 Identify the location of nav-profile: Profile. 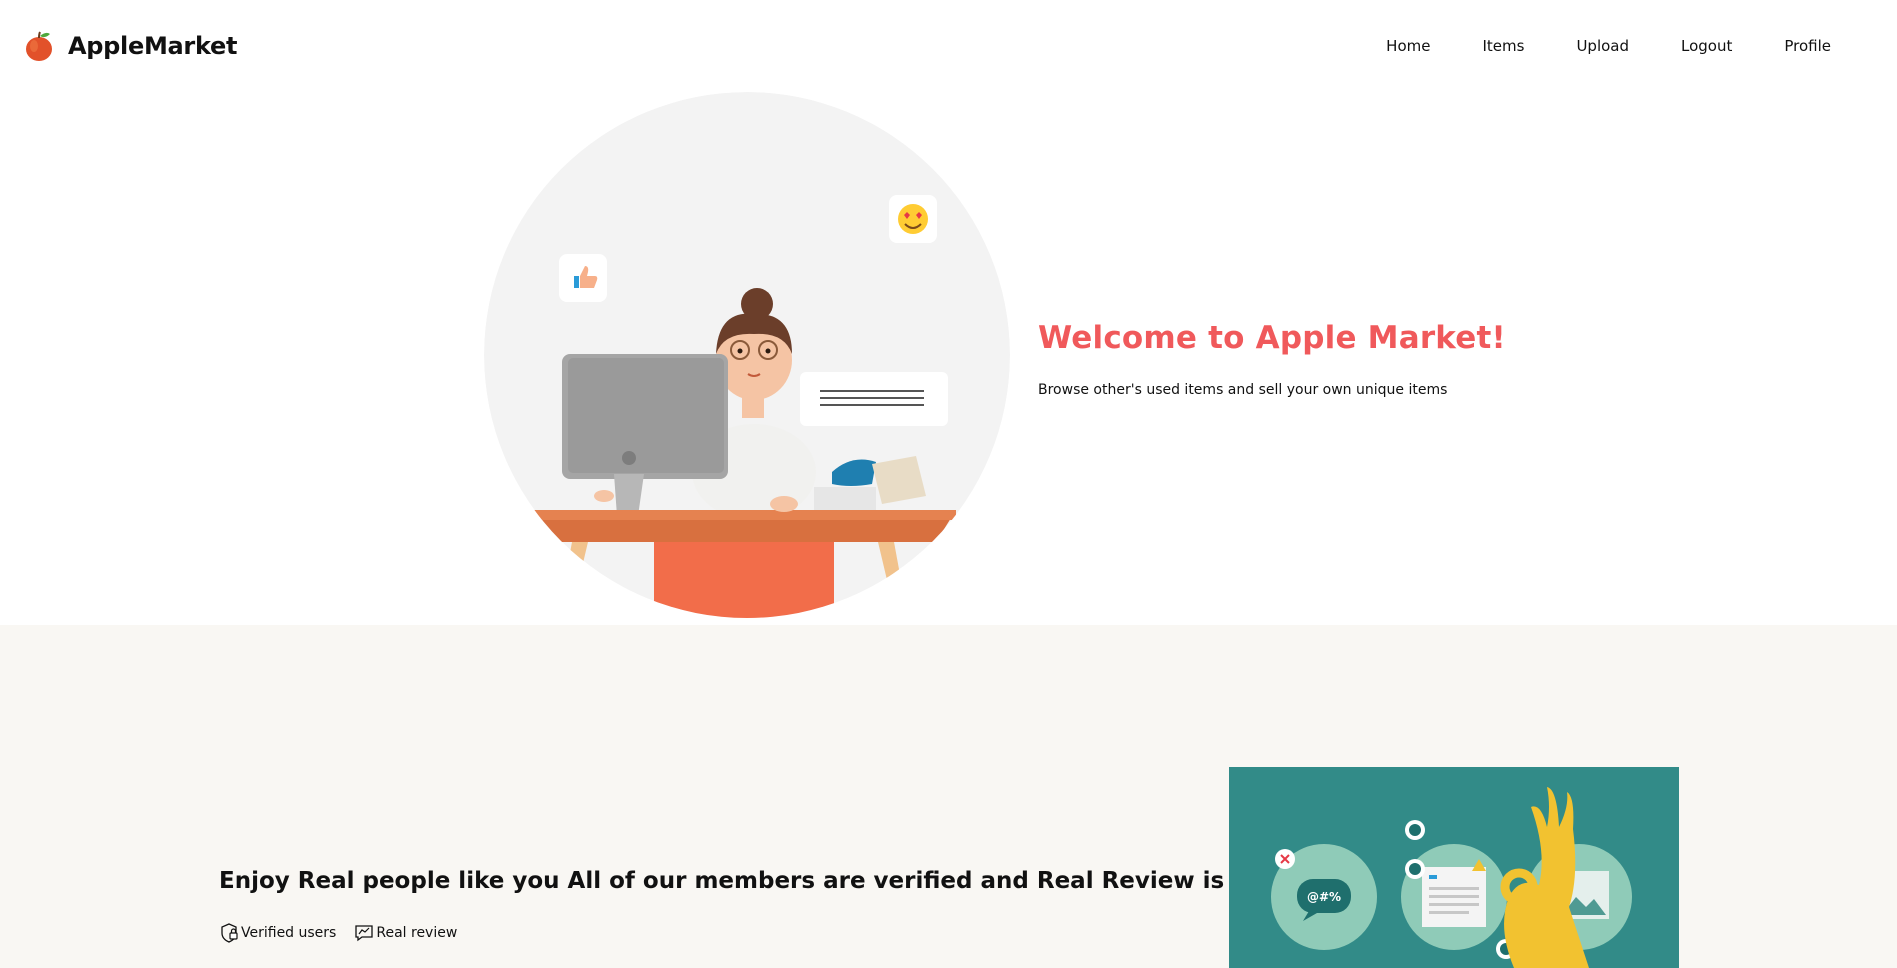
(1807, 46).